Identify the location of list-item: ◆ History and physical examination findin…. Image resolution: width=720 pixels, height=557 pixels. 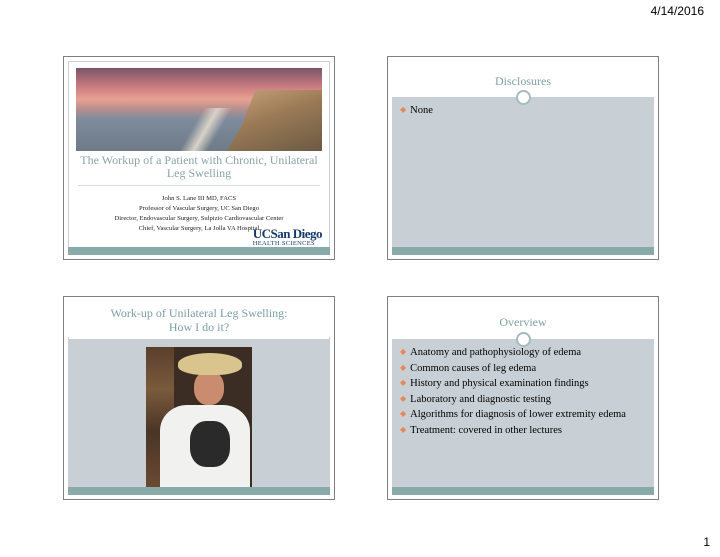
(513, 384).